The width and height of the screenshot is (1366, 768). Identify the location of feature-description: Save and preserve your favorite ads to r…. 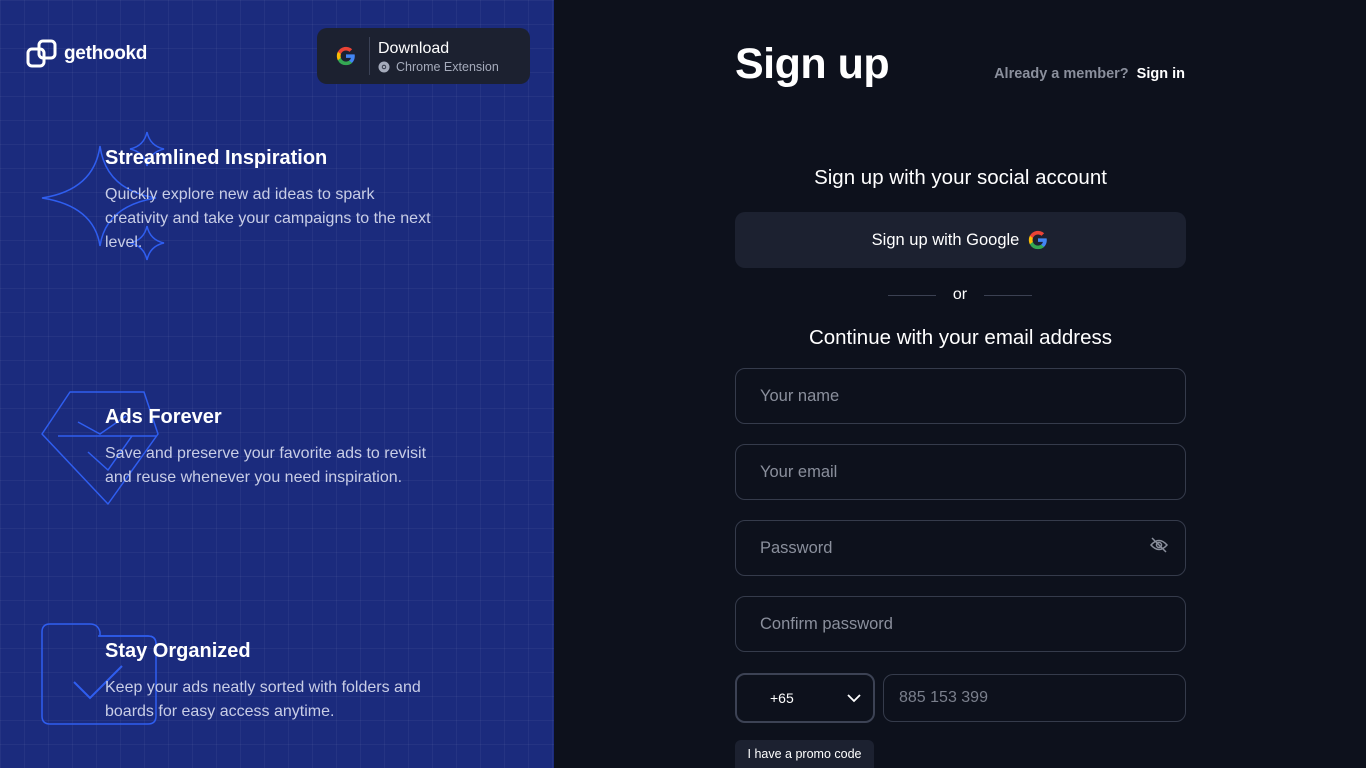
(266, 465).